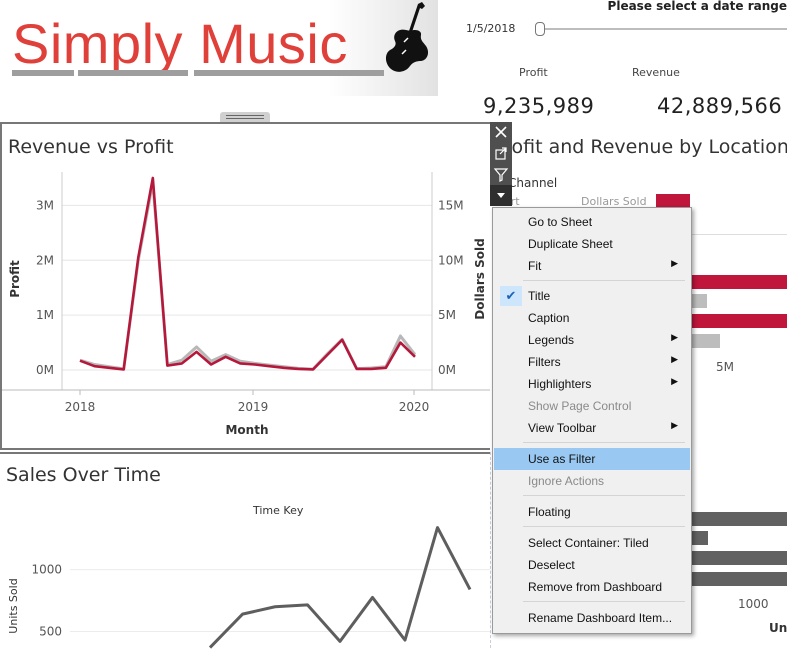  I want to click on y-axis-title-profit: Profit, so click(15, 279).